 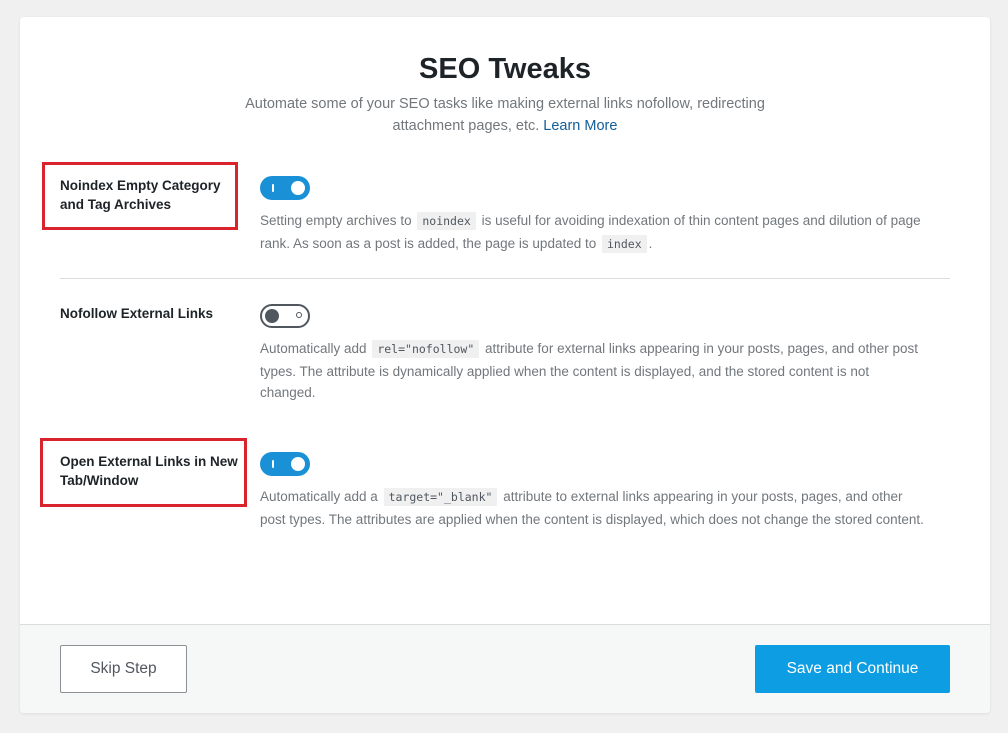 What do you see at coordinates (285, 464) in the screenshot?
I see `toggle-open-links-new-tab` at bounding box center [285, 464].